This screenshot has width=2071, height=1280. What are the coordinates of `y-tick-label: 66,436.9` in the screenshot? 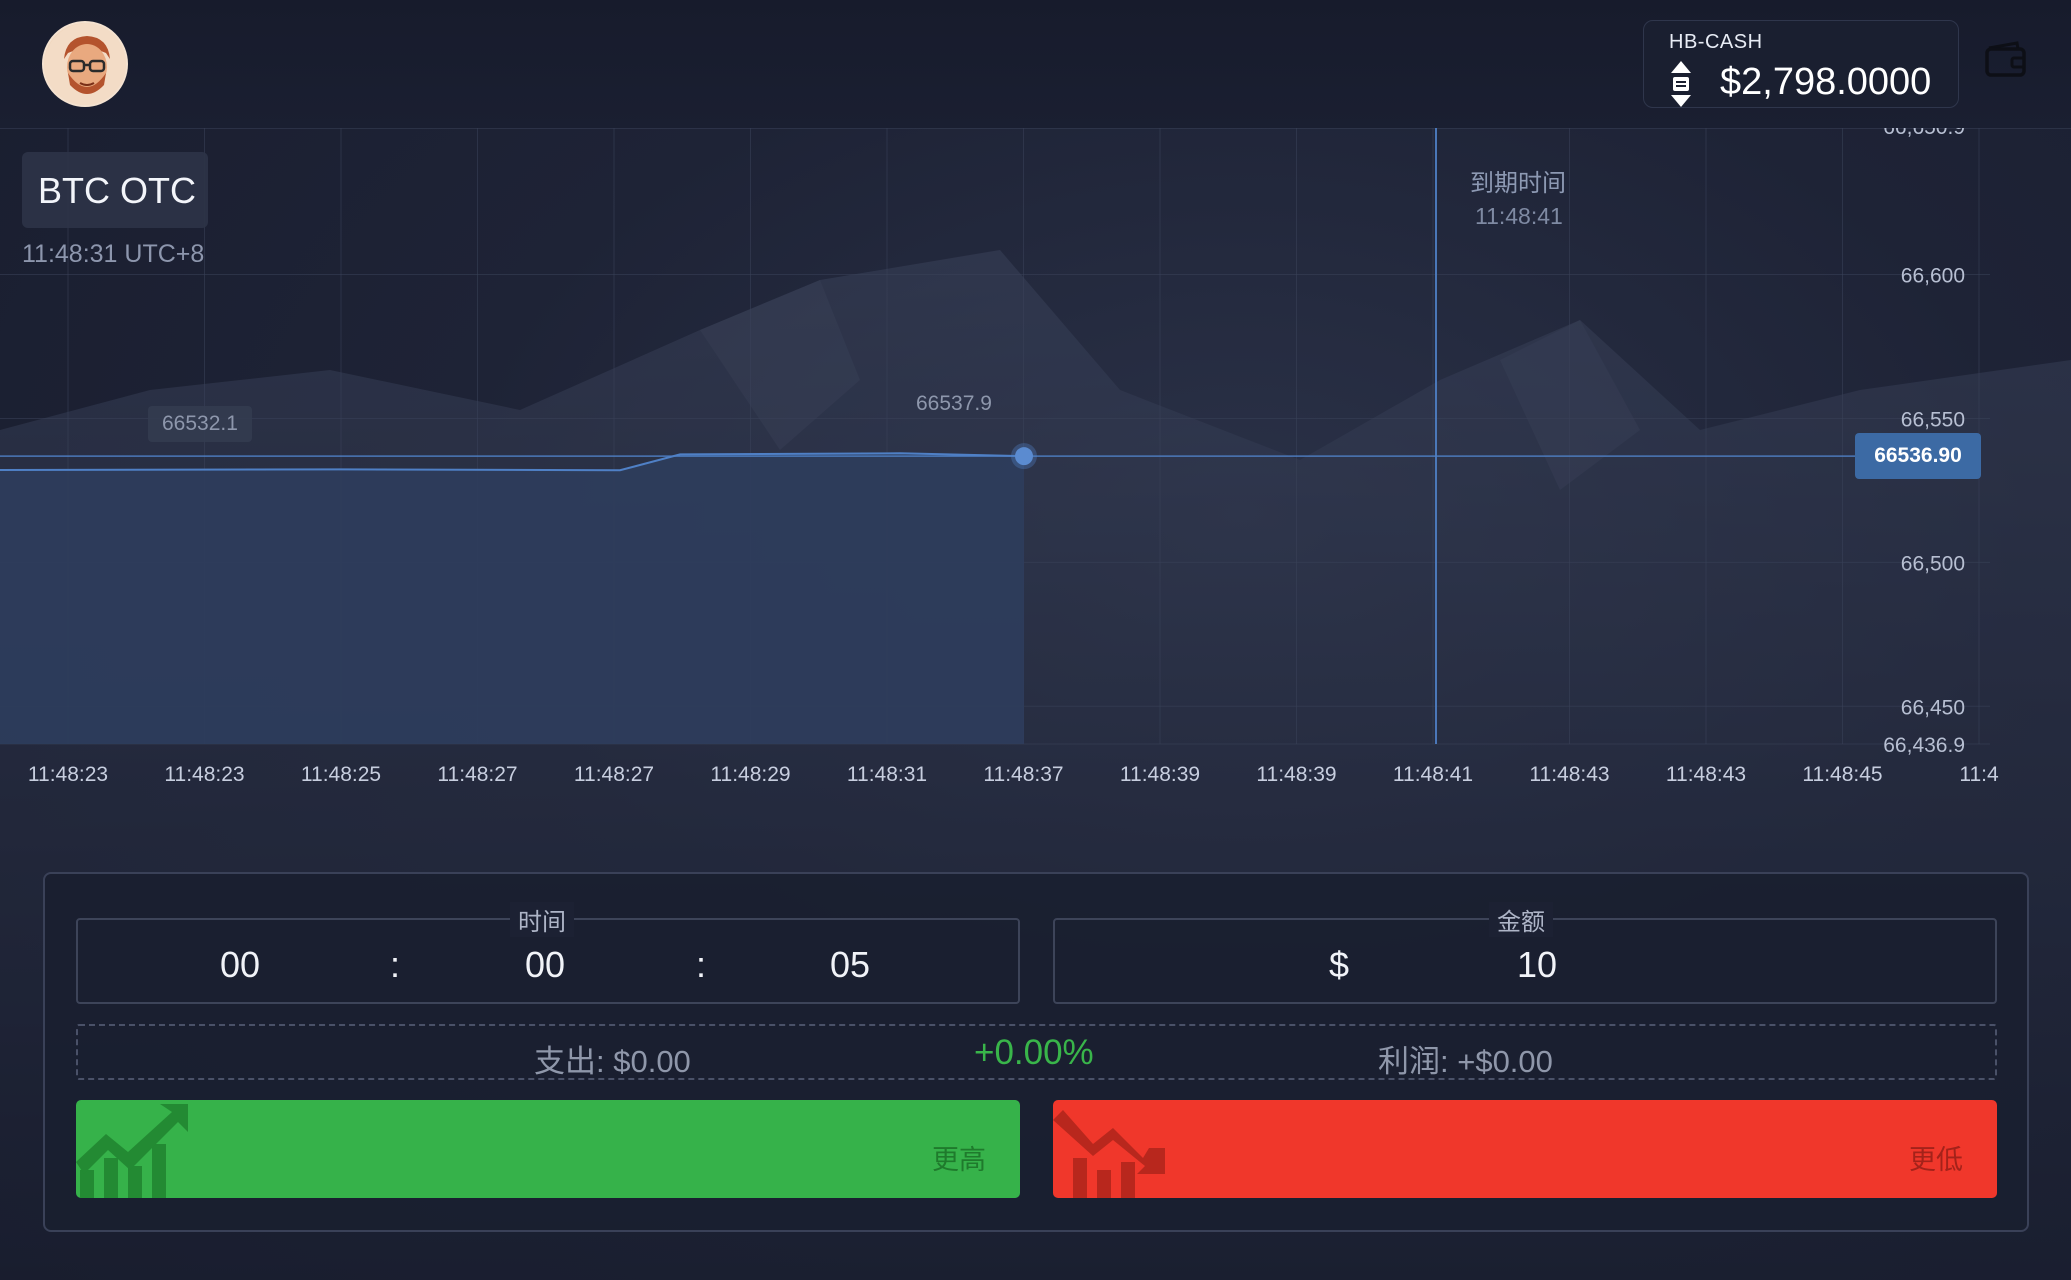 It's located at (1924, 745).